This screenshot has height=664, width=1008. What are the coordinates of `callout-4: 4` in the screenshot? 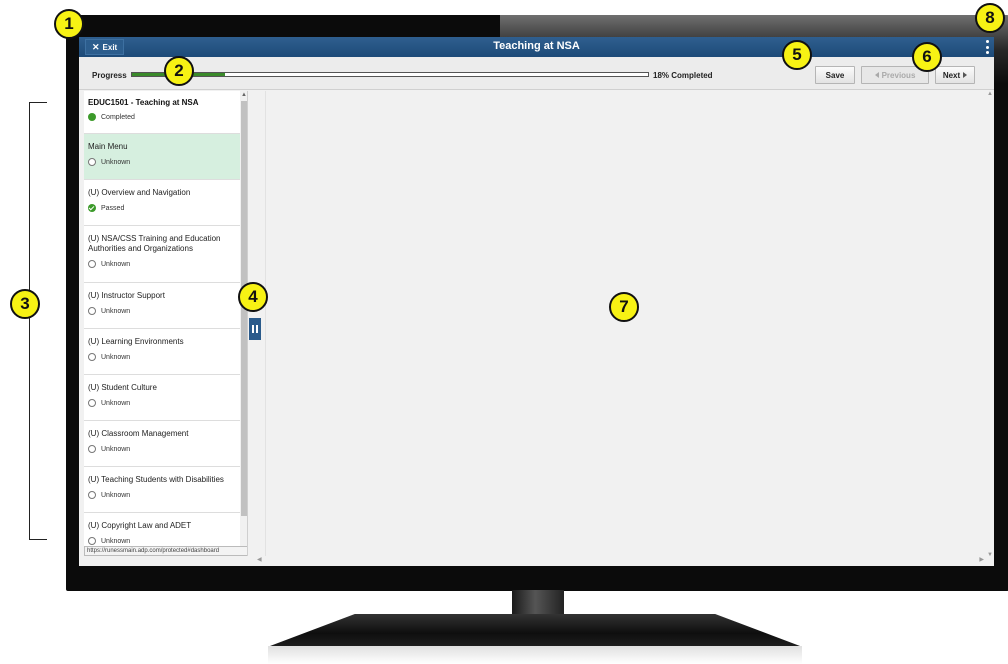 It's located at (253, 297).